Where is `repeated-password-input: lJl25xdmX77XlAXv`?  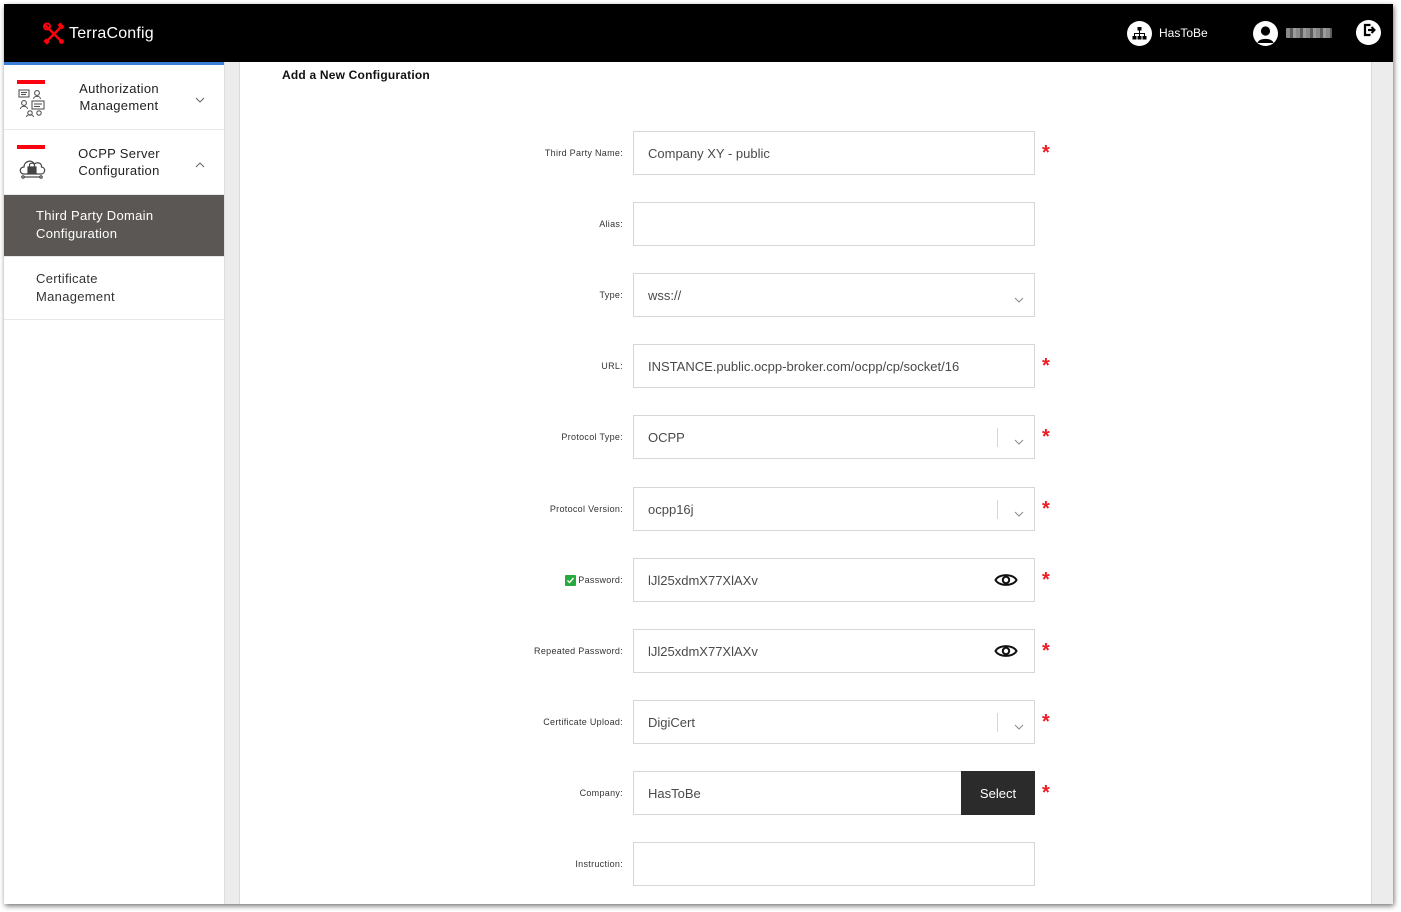 repeated-password-input: lJl25xdmX77XlAXv is located at coordinates (834, 651).